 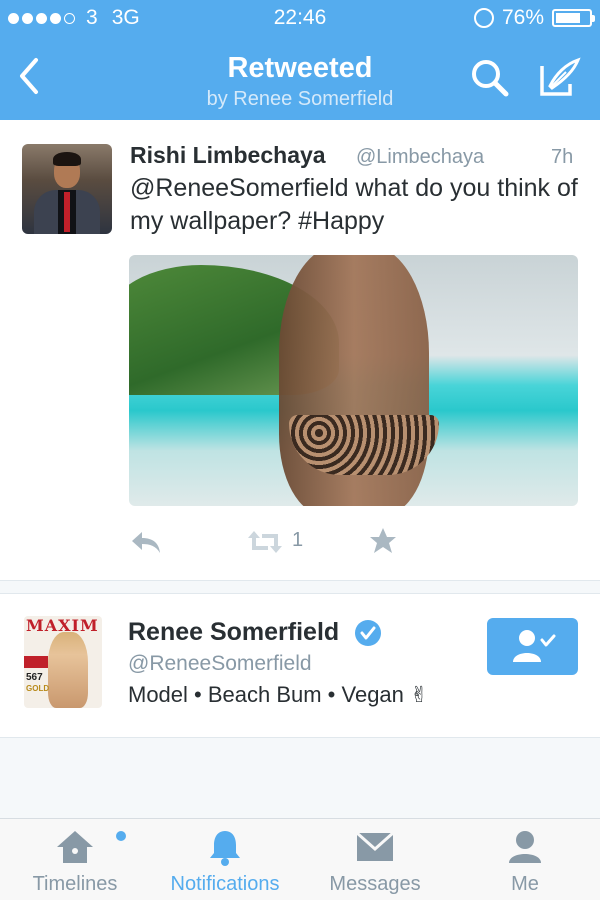 I want to click on reply-icon, so click(x=146, y=542).